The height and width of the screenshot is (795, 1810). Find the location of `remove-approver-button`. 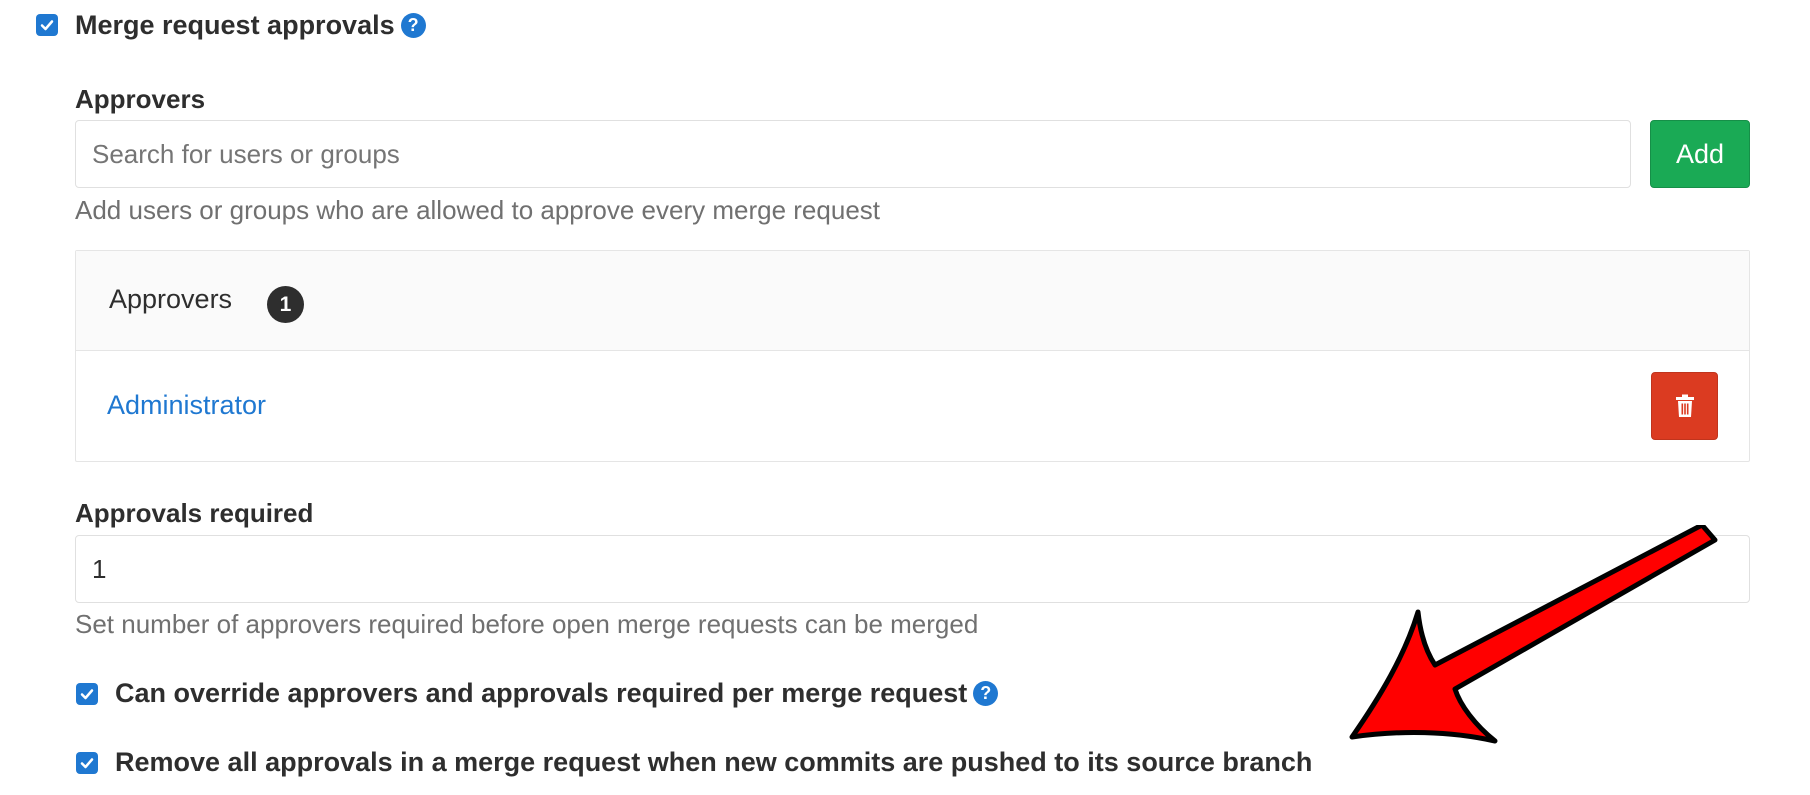

remove-approver-button is located at coordinates (1684, 406).